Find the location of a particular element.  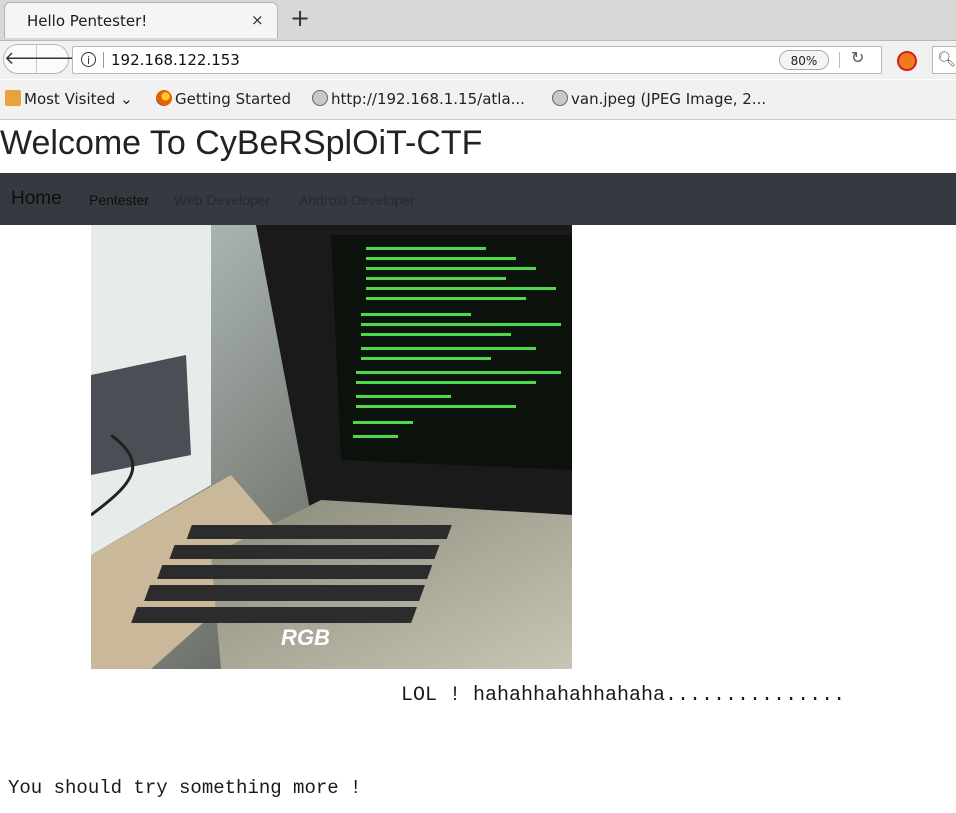

bookmark-most-visited: Most Visited ⌄ is located at coordinates (69, 99).